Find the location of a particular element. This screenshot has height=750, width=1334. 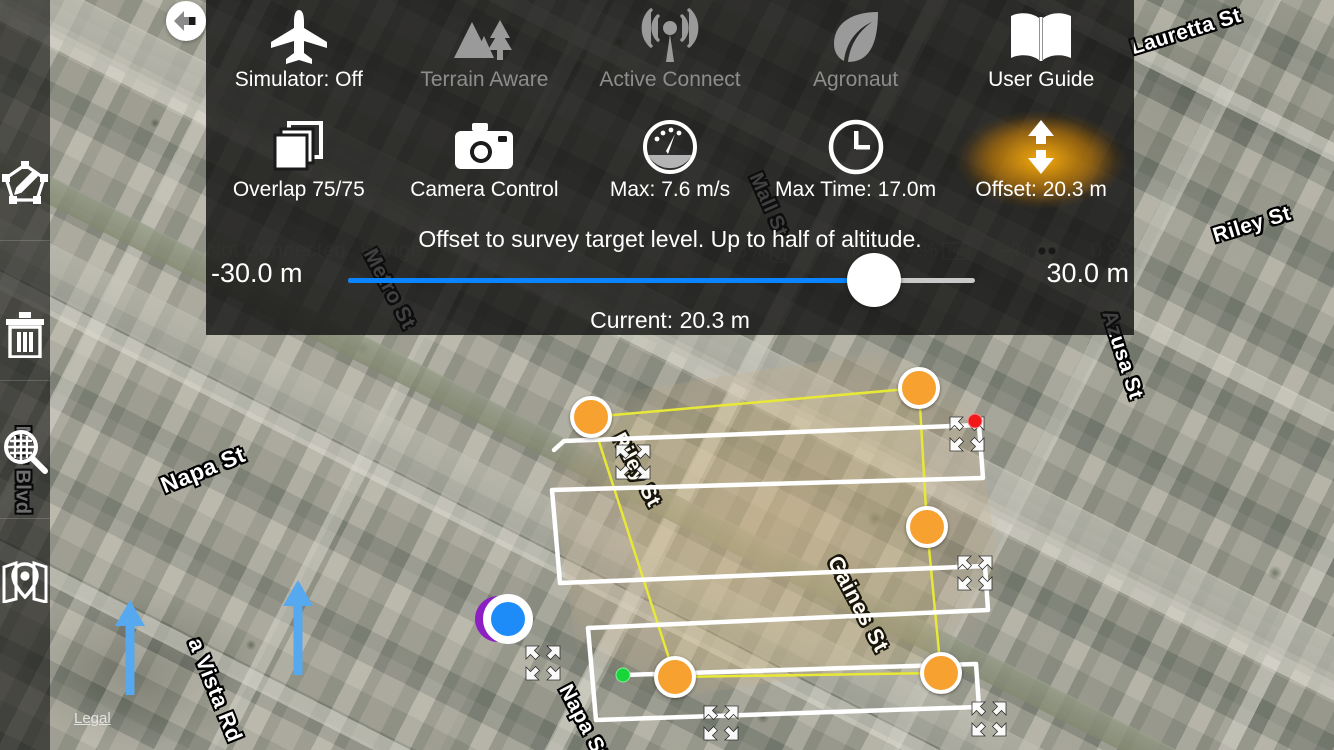

tile-label: Overlap 75/75 is located at coordinates (298, 189).